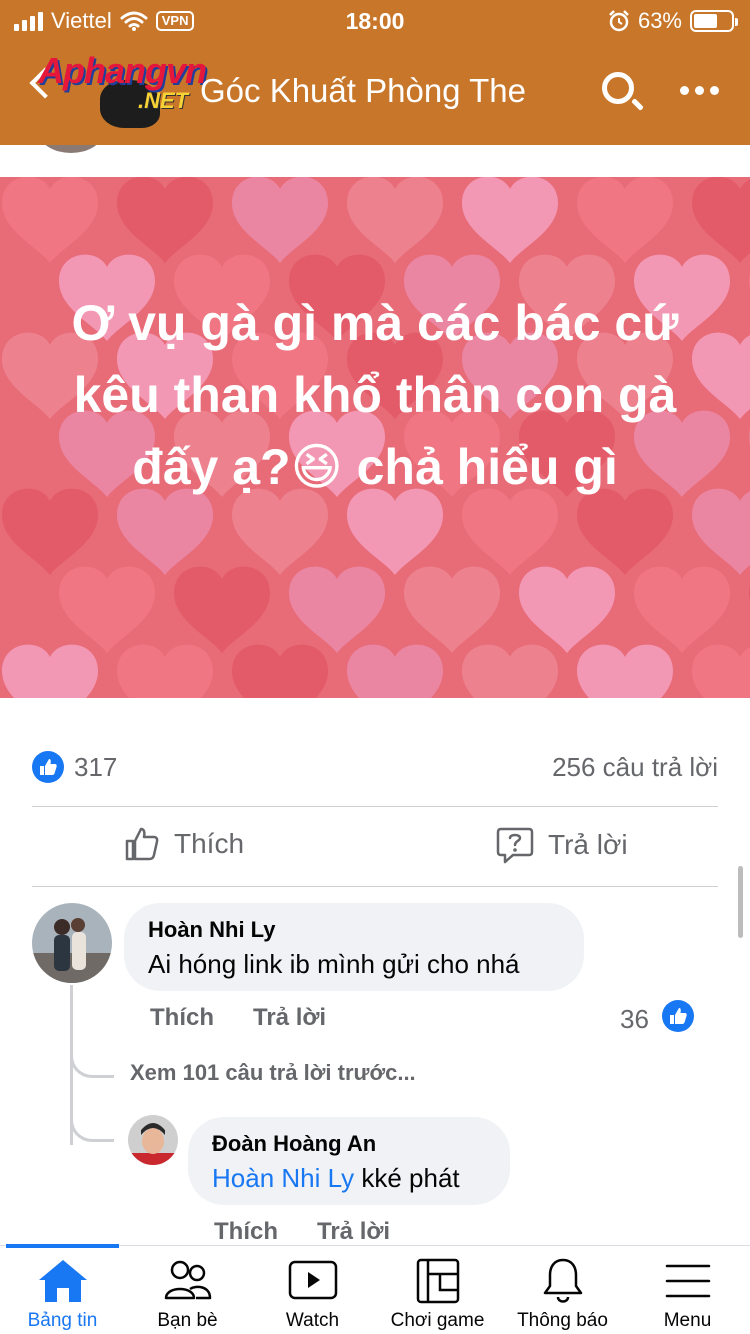 Image resolution: width=750 pixels, height=1334 pixels. I want to click on group-title: Góc Khuất Phòng The, so click(363, 91).